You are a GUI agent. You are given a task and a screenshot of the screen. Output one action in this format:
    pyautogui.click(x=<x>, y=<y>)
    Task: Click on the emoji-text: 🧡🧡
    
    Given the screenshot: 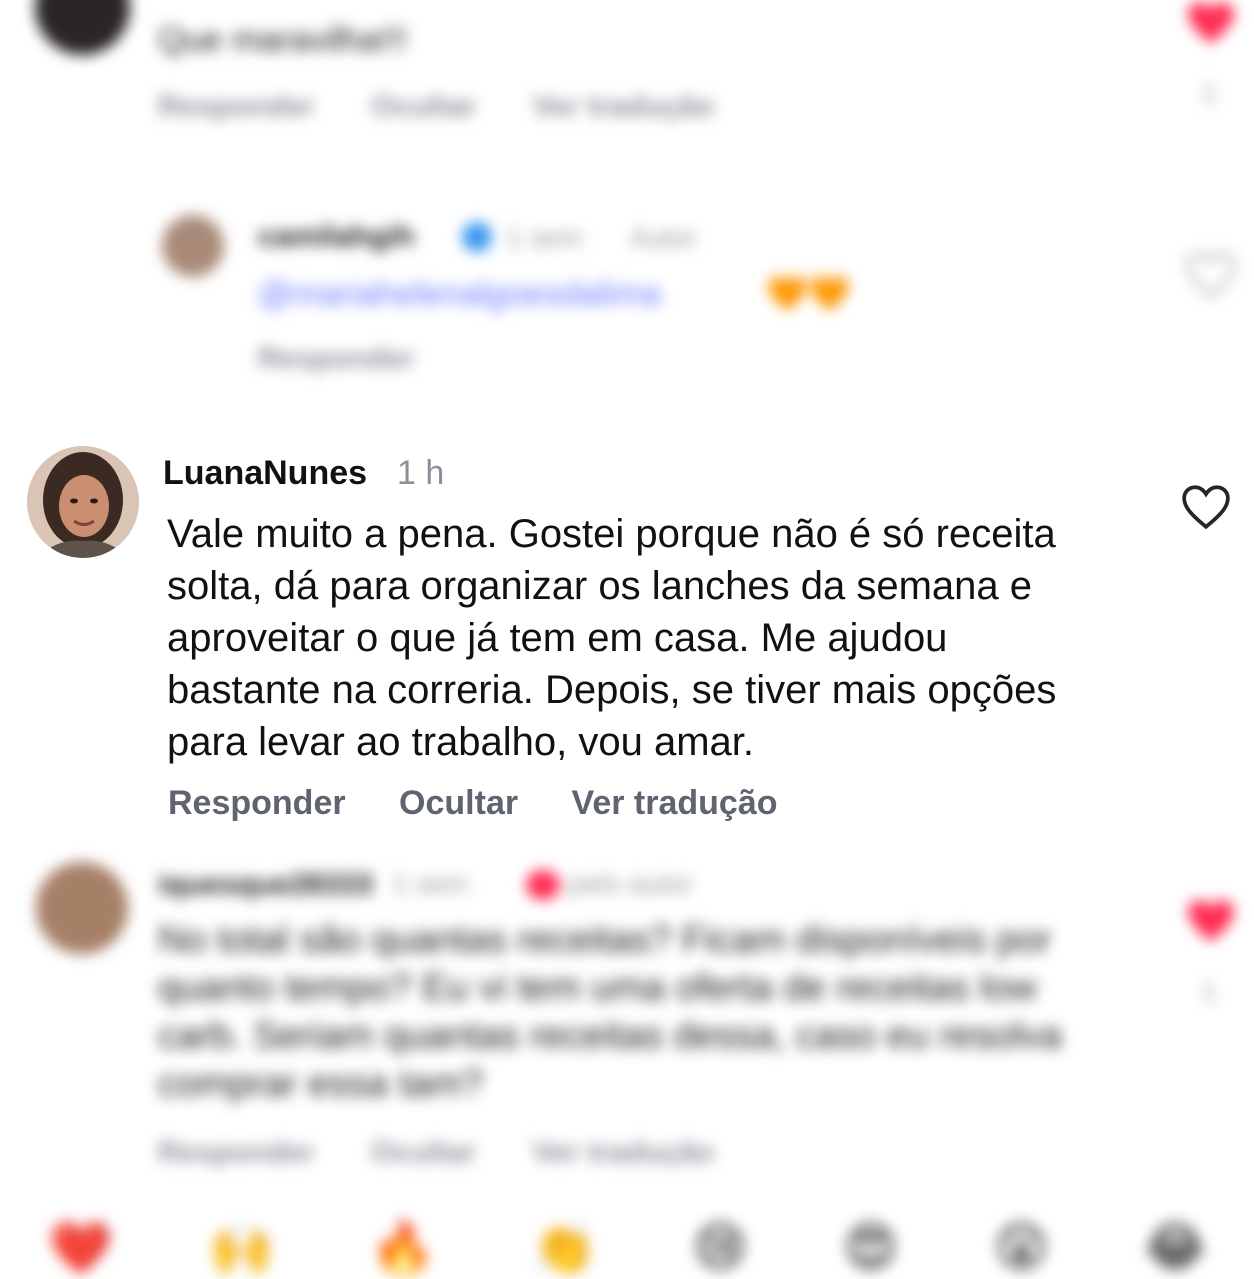 What is the action you would take?
    pyautogui.click(x=808, y=294)
    